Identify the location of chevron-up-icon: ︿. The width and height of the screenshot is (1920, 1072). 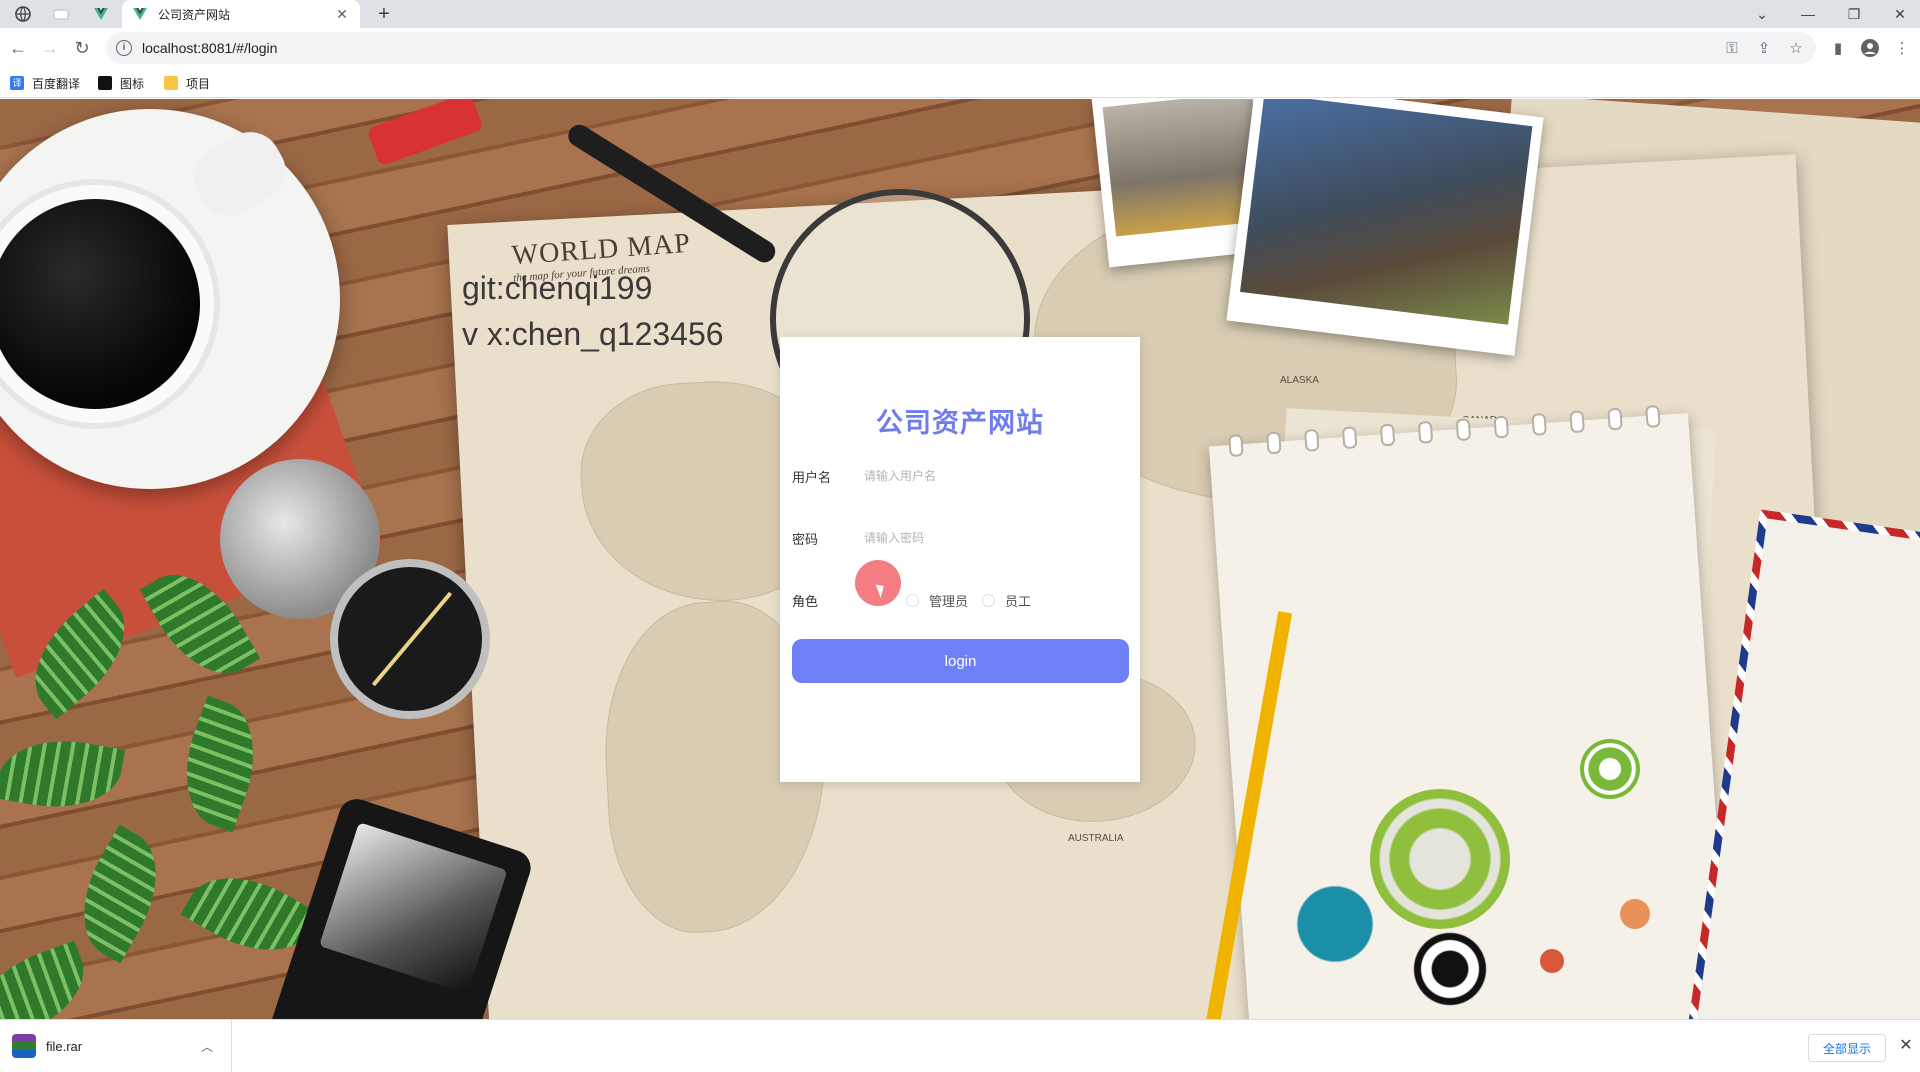
(207, 1046).